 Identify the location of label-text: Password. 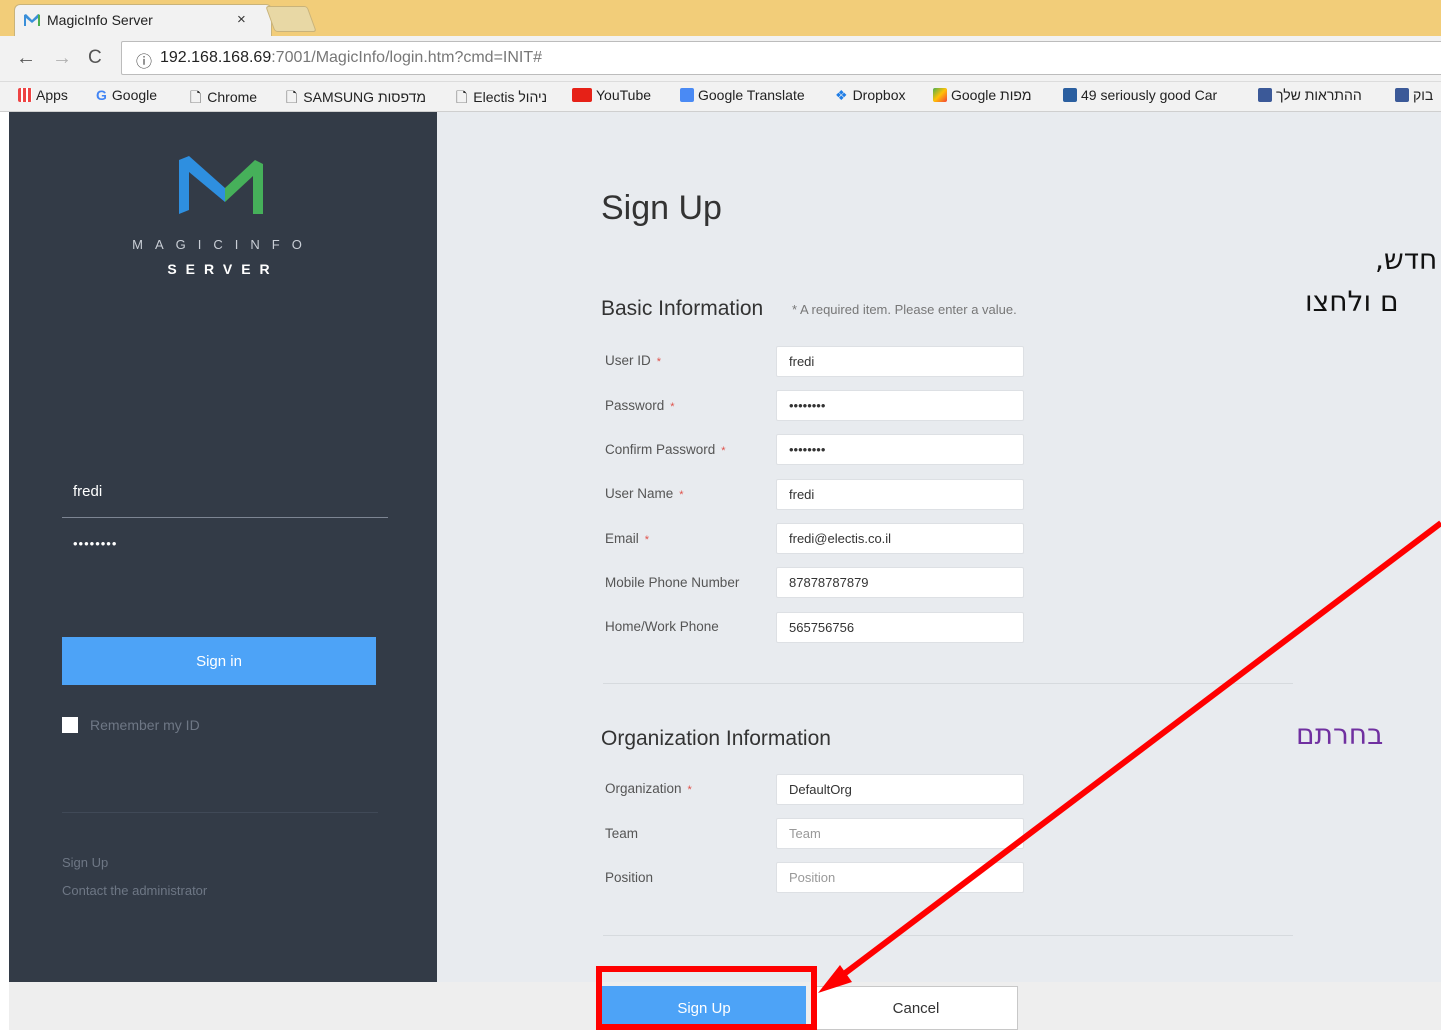
(635, 405).